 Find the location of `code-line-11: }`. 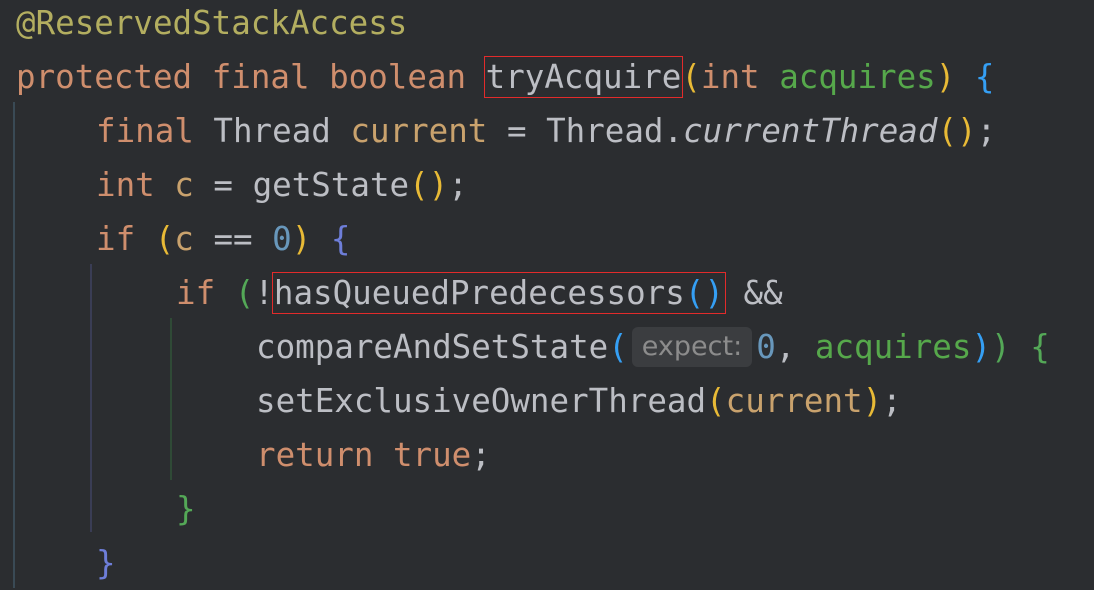

code-line-11: } is located at coordinates (106, 563).